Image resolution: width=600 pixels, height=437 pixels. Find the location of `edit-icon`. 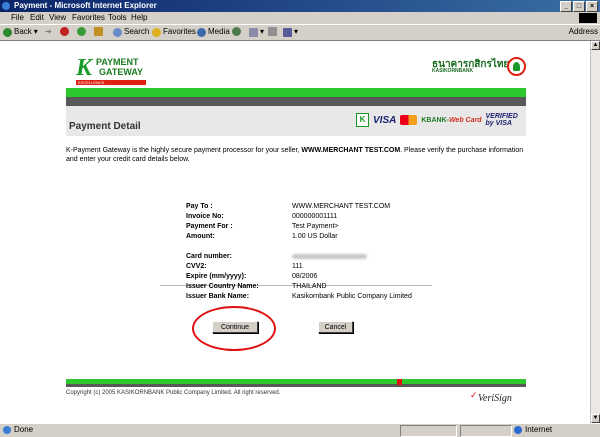

edit-icon is located at coordinates (287, 32).